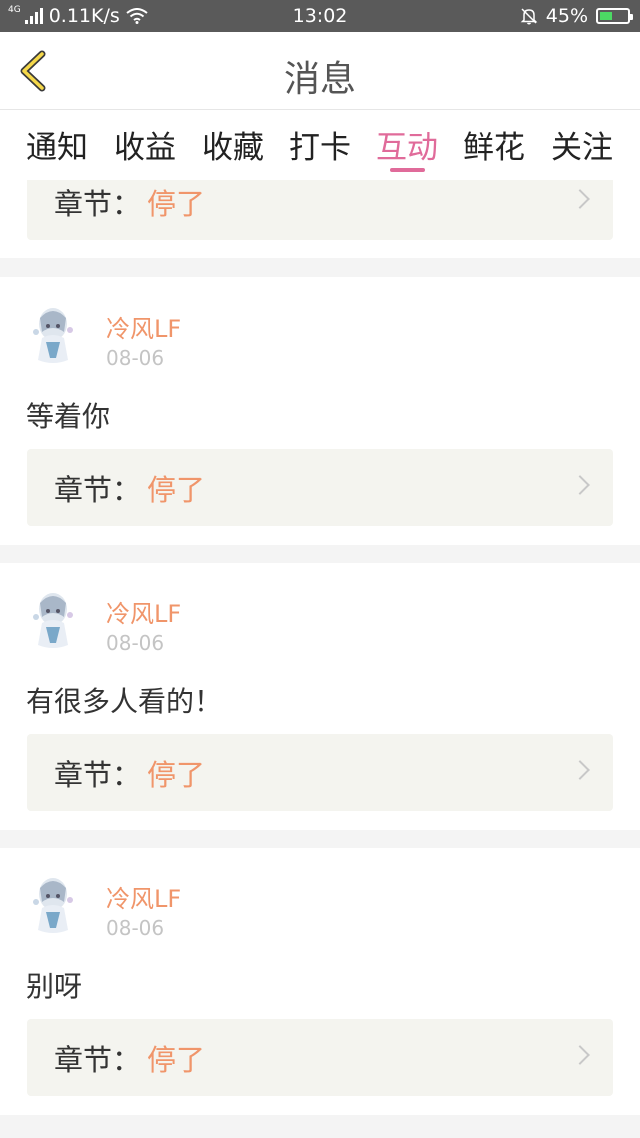  What do you see at coordinates (566, 16) in the screenshot?
I see `battery-percent: 45%` at bounding box center [566, 16].